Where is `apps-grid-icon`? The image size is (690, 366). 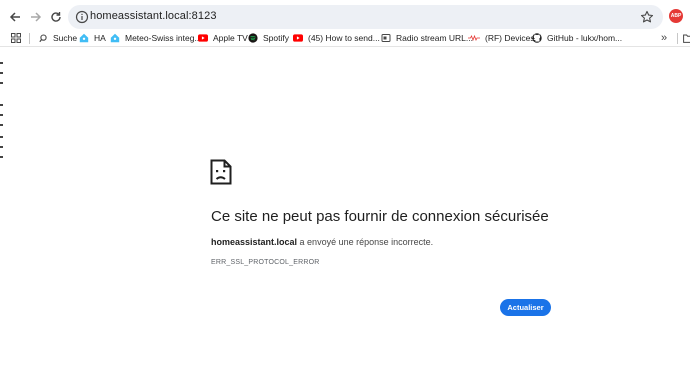 apps-grid-icon is located at coordinates (16, 38).